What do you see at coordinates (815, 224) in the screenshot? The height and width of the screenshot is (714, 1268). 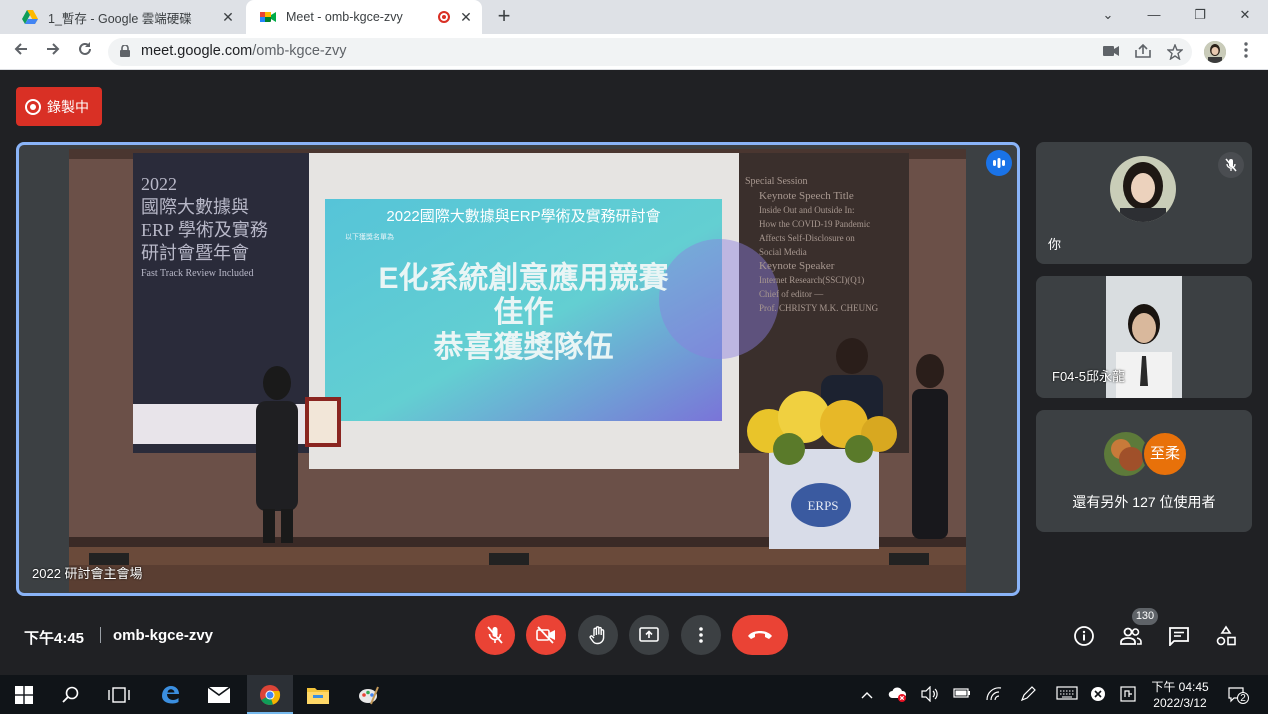 I see `banner-line: How the COVID-19 Pandemic` at bounding box center [815, 224].